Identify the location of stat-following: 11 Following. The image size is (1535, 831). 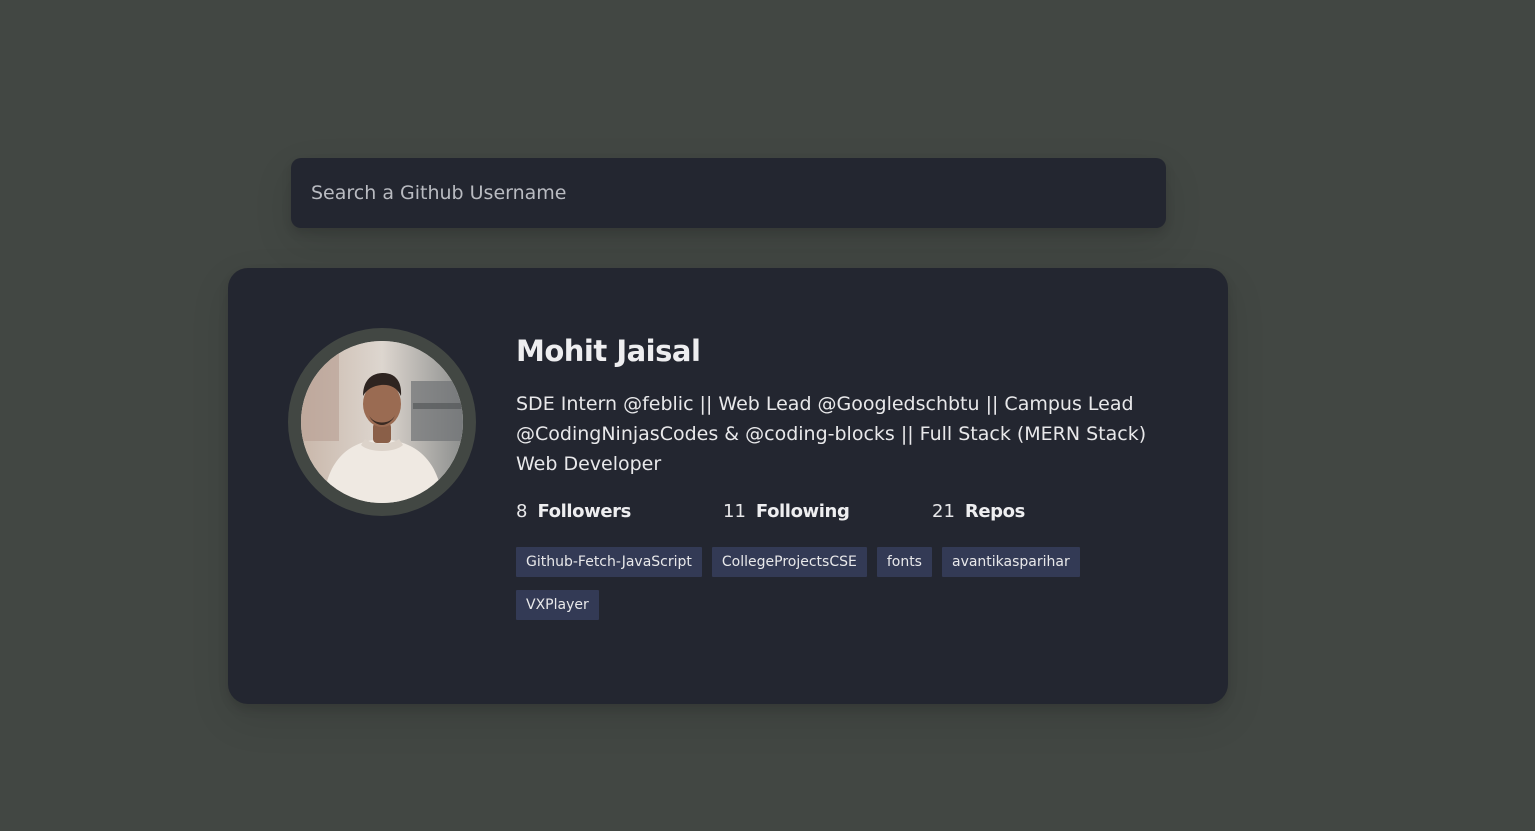
(827, 512).